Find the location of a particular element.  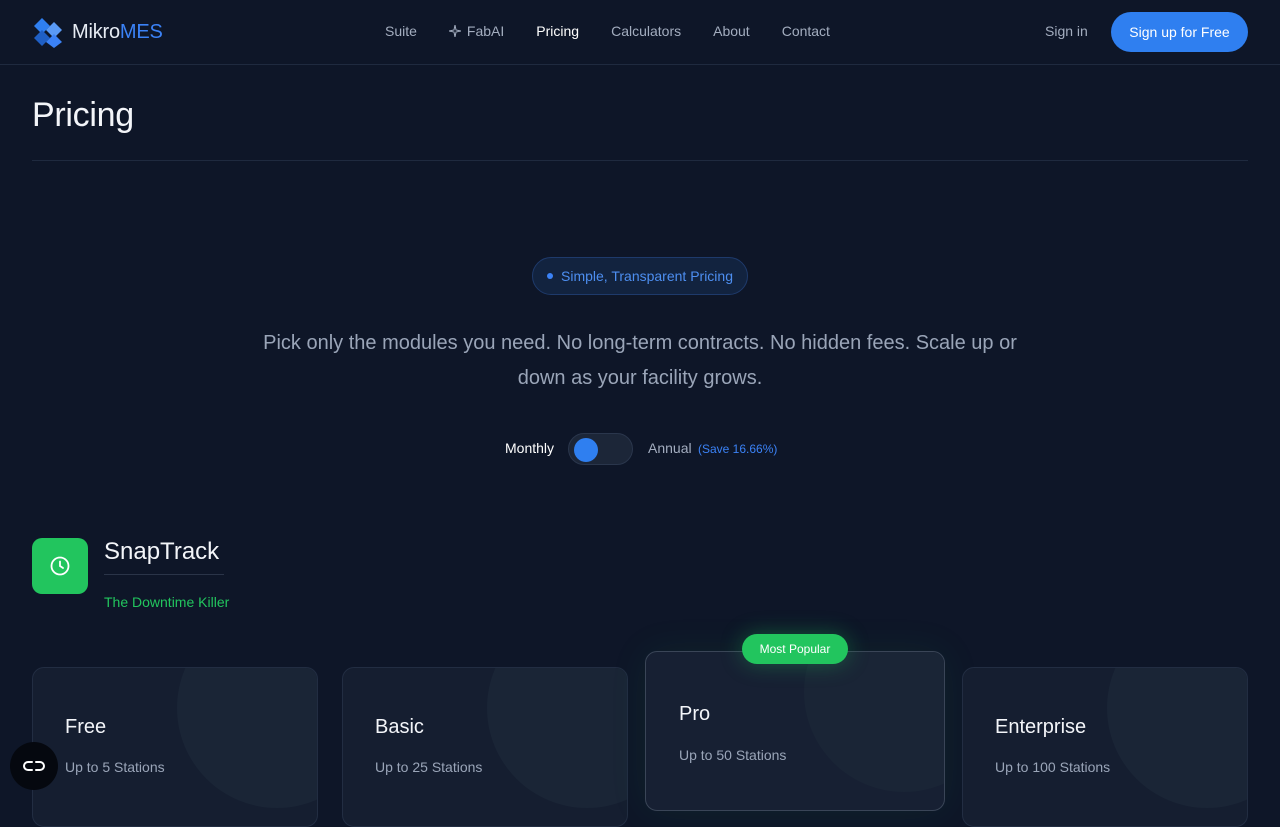

logo: MikroMES is located at coordinates (97, 32).